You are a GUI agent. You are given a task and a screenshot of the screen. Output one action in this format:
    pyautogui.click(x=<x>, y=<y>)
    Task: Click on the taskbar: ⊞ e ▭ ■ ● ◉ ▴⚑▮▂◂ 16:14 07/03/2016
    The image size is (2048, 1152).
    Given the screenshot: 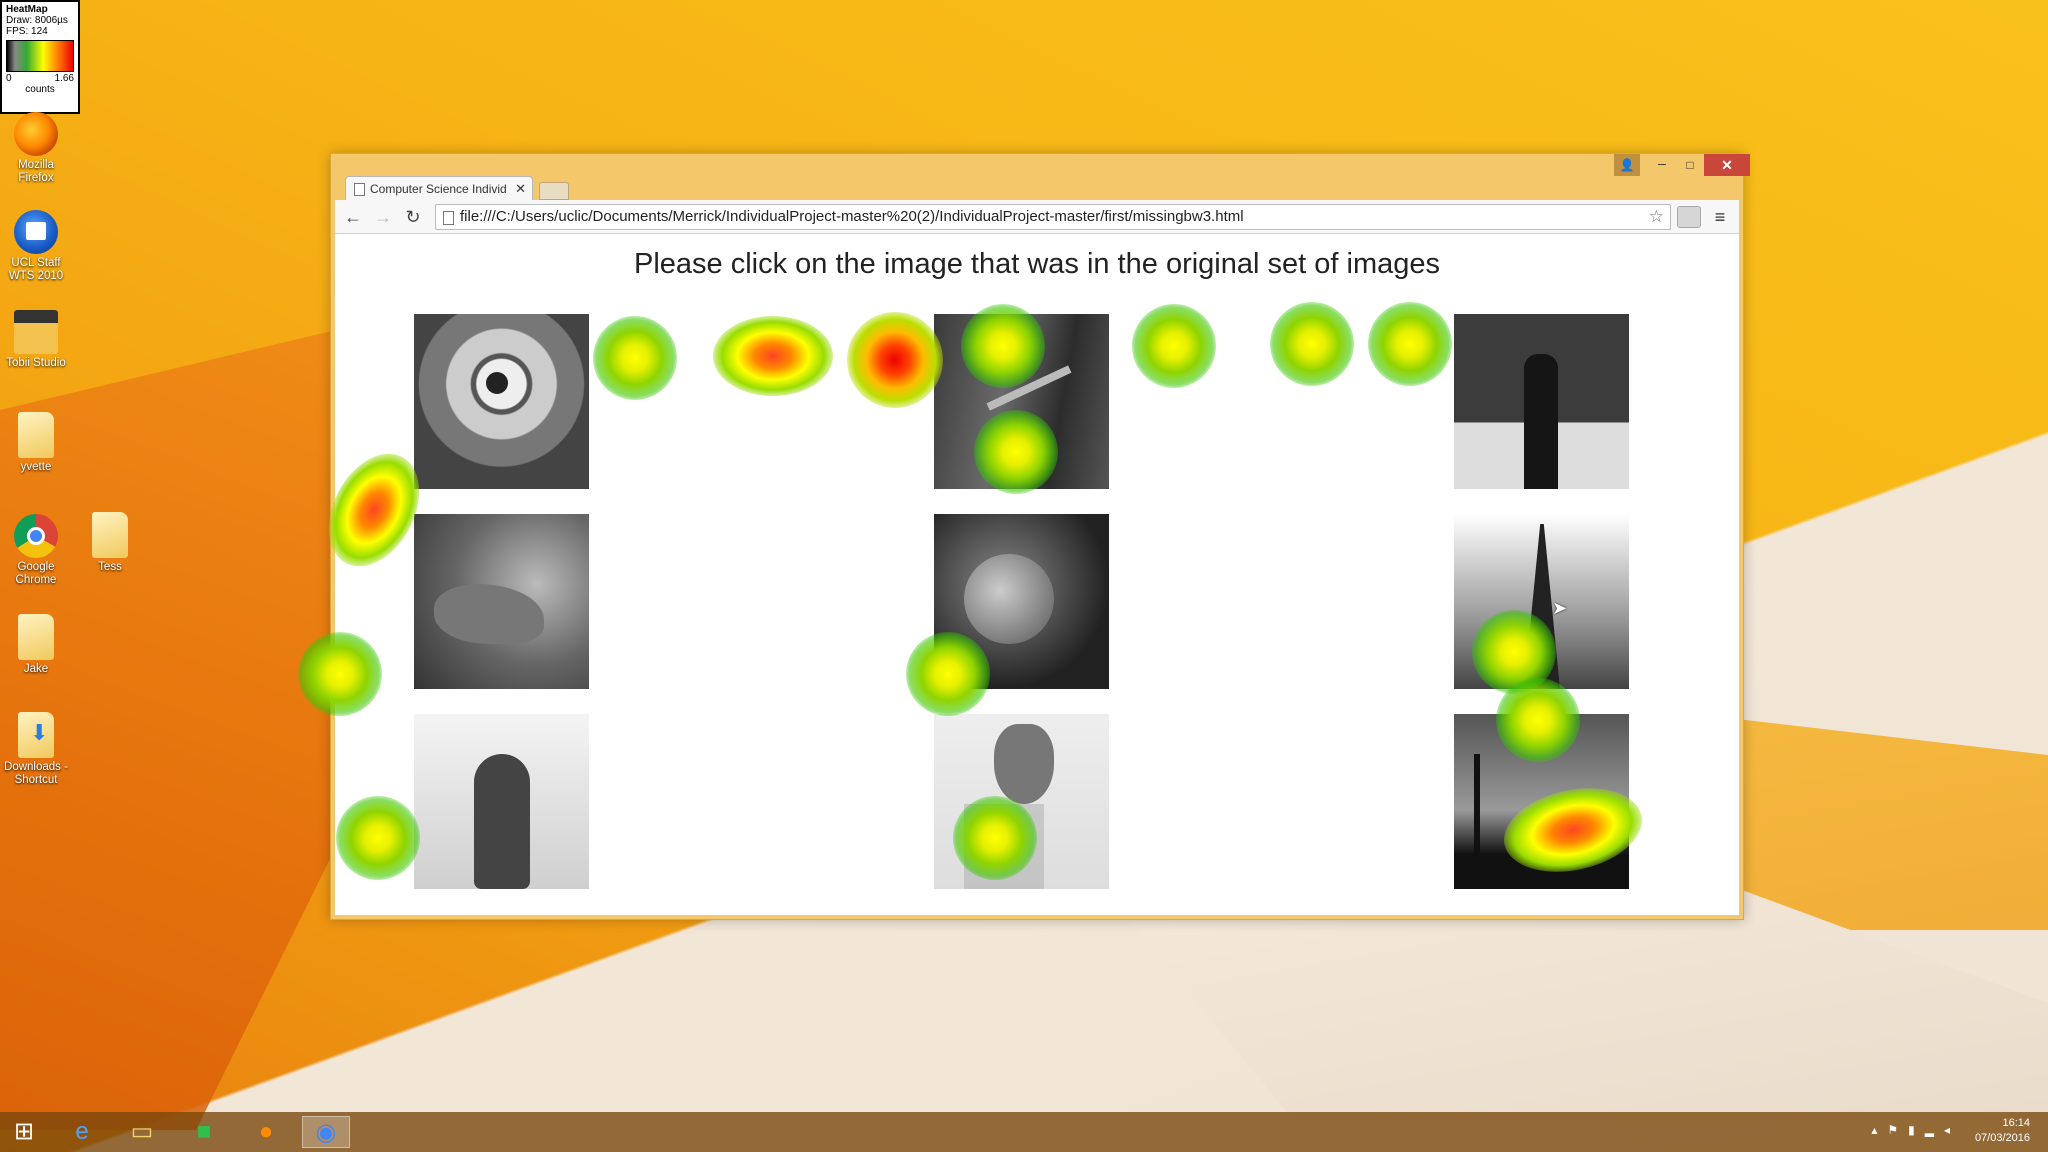 What is the action you would take?
    pyautogui.click(x=1024, y=1132)
    